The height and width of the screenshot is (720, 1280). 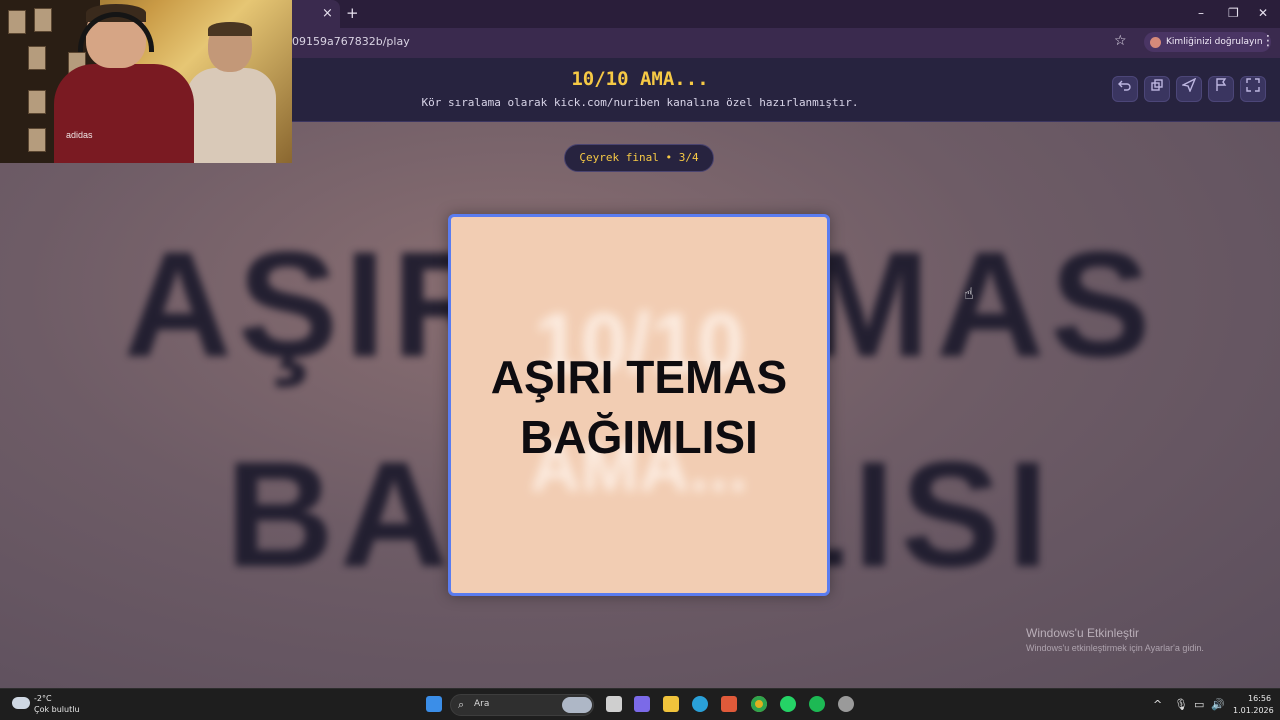 What do you see at coordinates (231, 92) in the screenshot?
I see `webcam-person-right` at bounding box center [231, 92].